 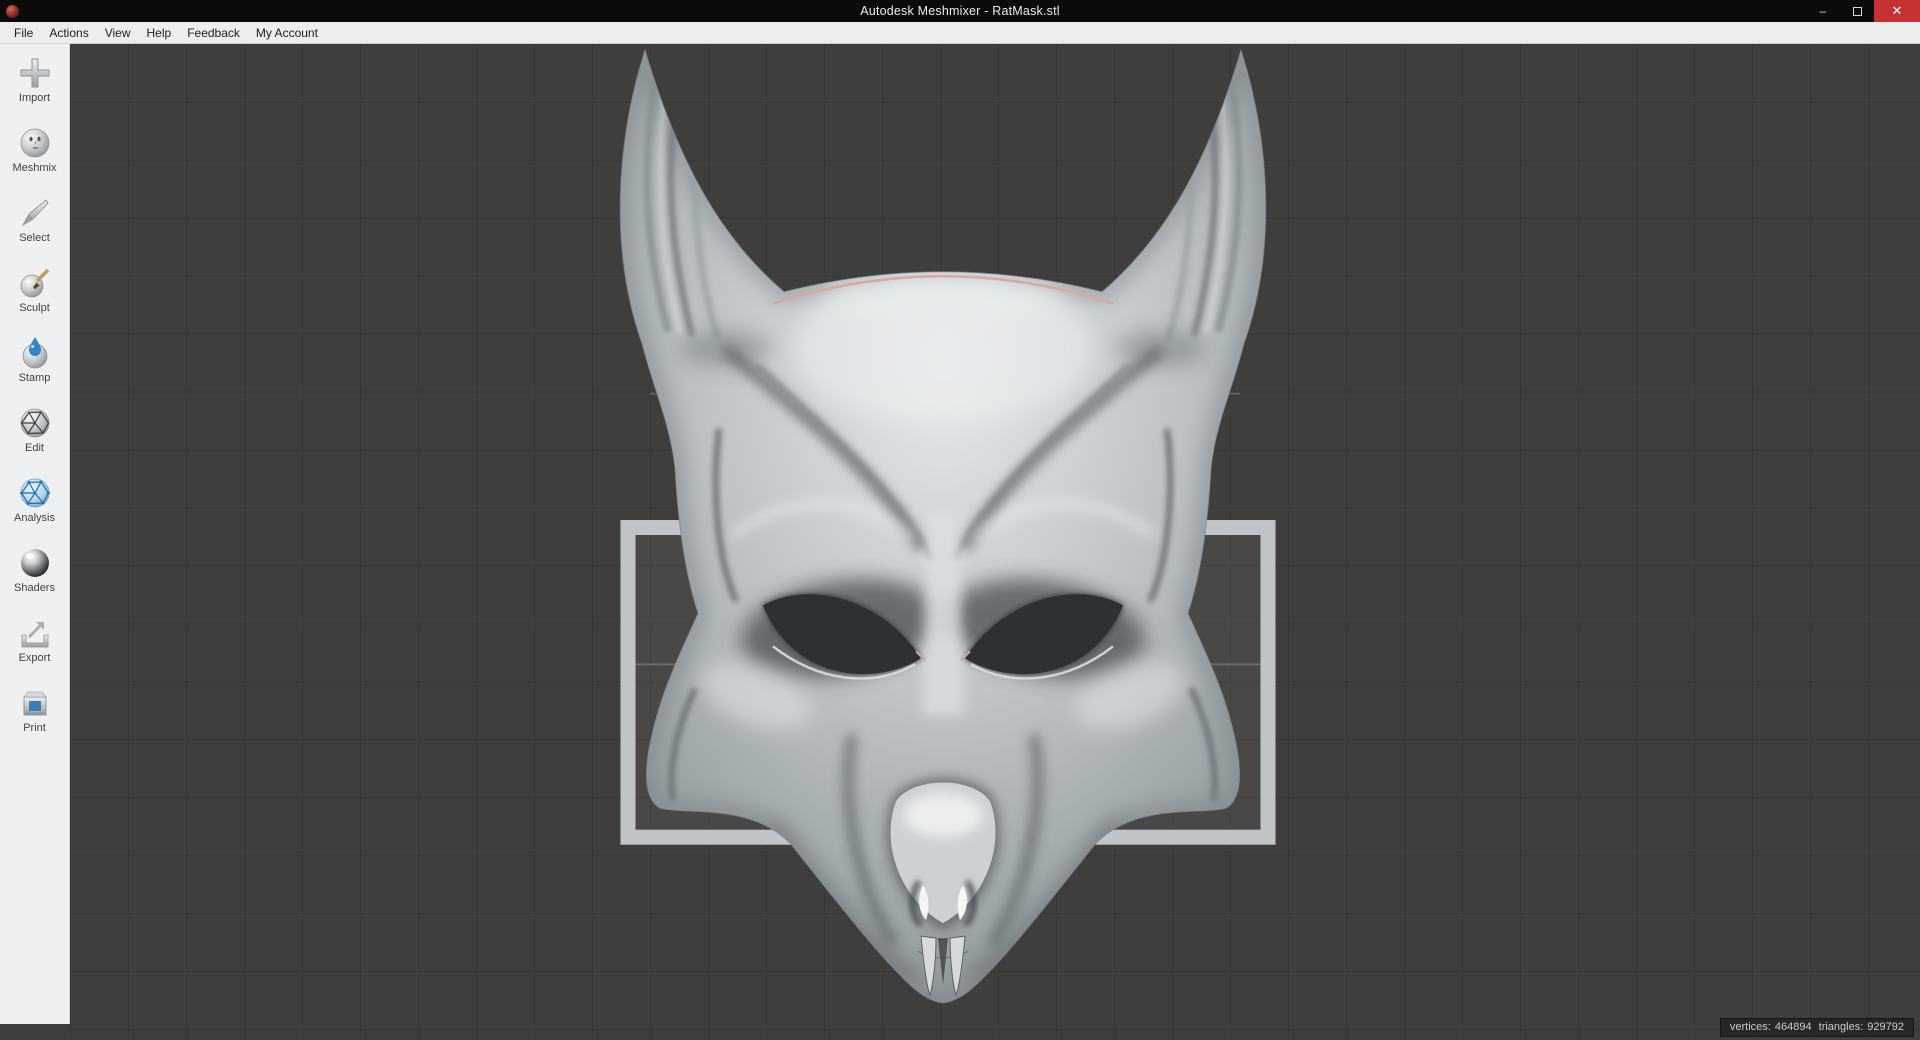 I want to click on toolbar-shaders-button: Shaders, so click(x=35, y=573).